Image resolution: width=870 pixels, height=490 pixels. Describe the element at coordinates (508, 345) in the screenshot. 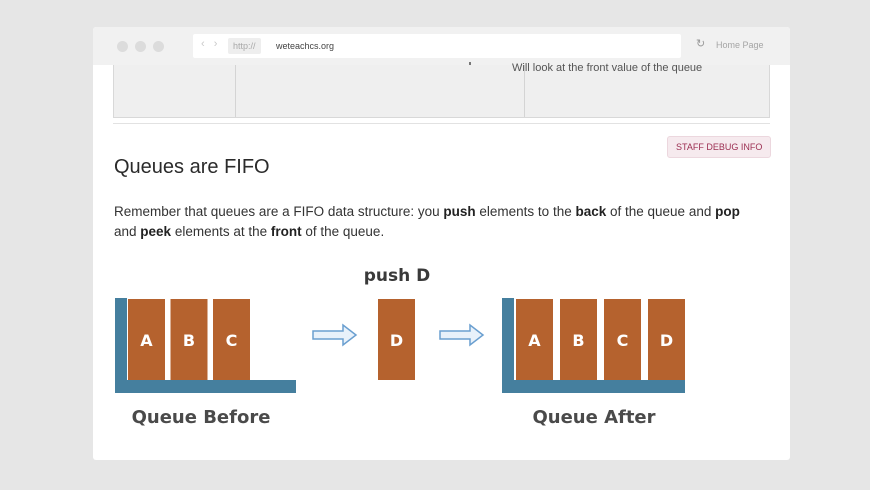

I see `queue-after-wall` at that location.